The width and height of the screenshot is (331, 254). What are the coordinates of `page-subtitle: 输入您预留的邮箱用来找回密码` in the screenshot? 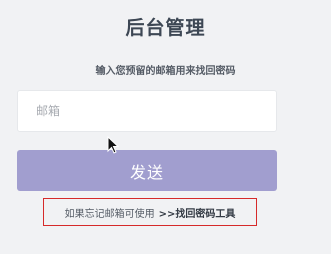 It's located at (165, 71).